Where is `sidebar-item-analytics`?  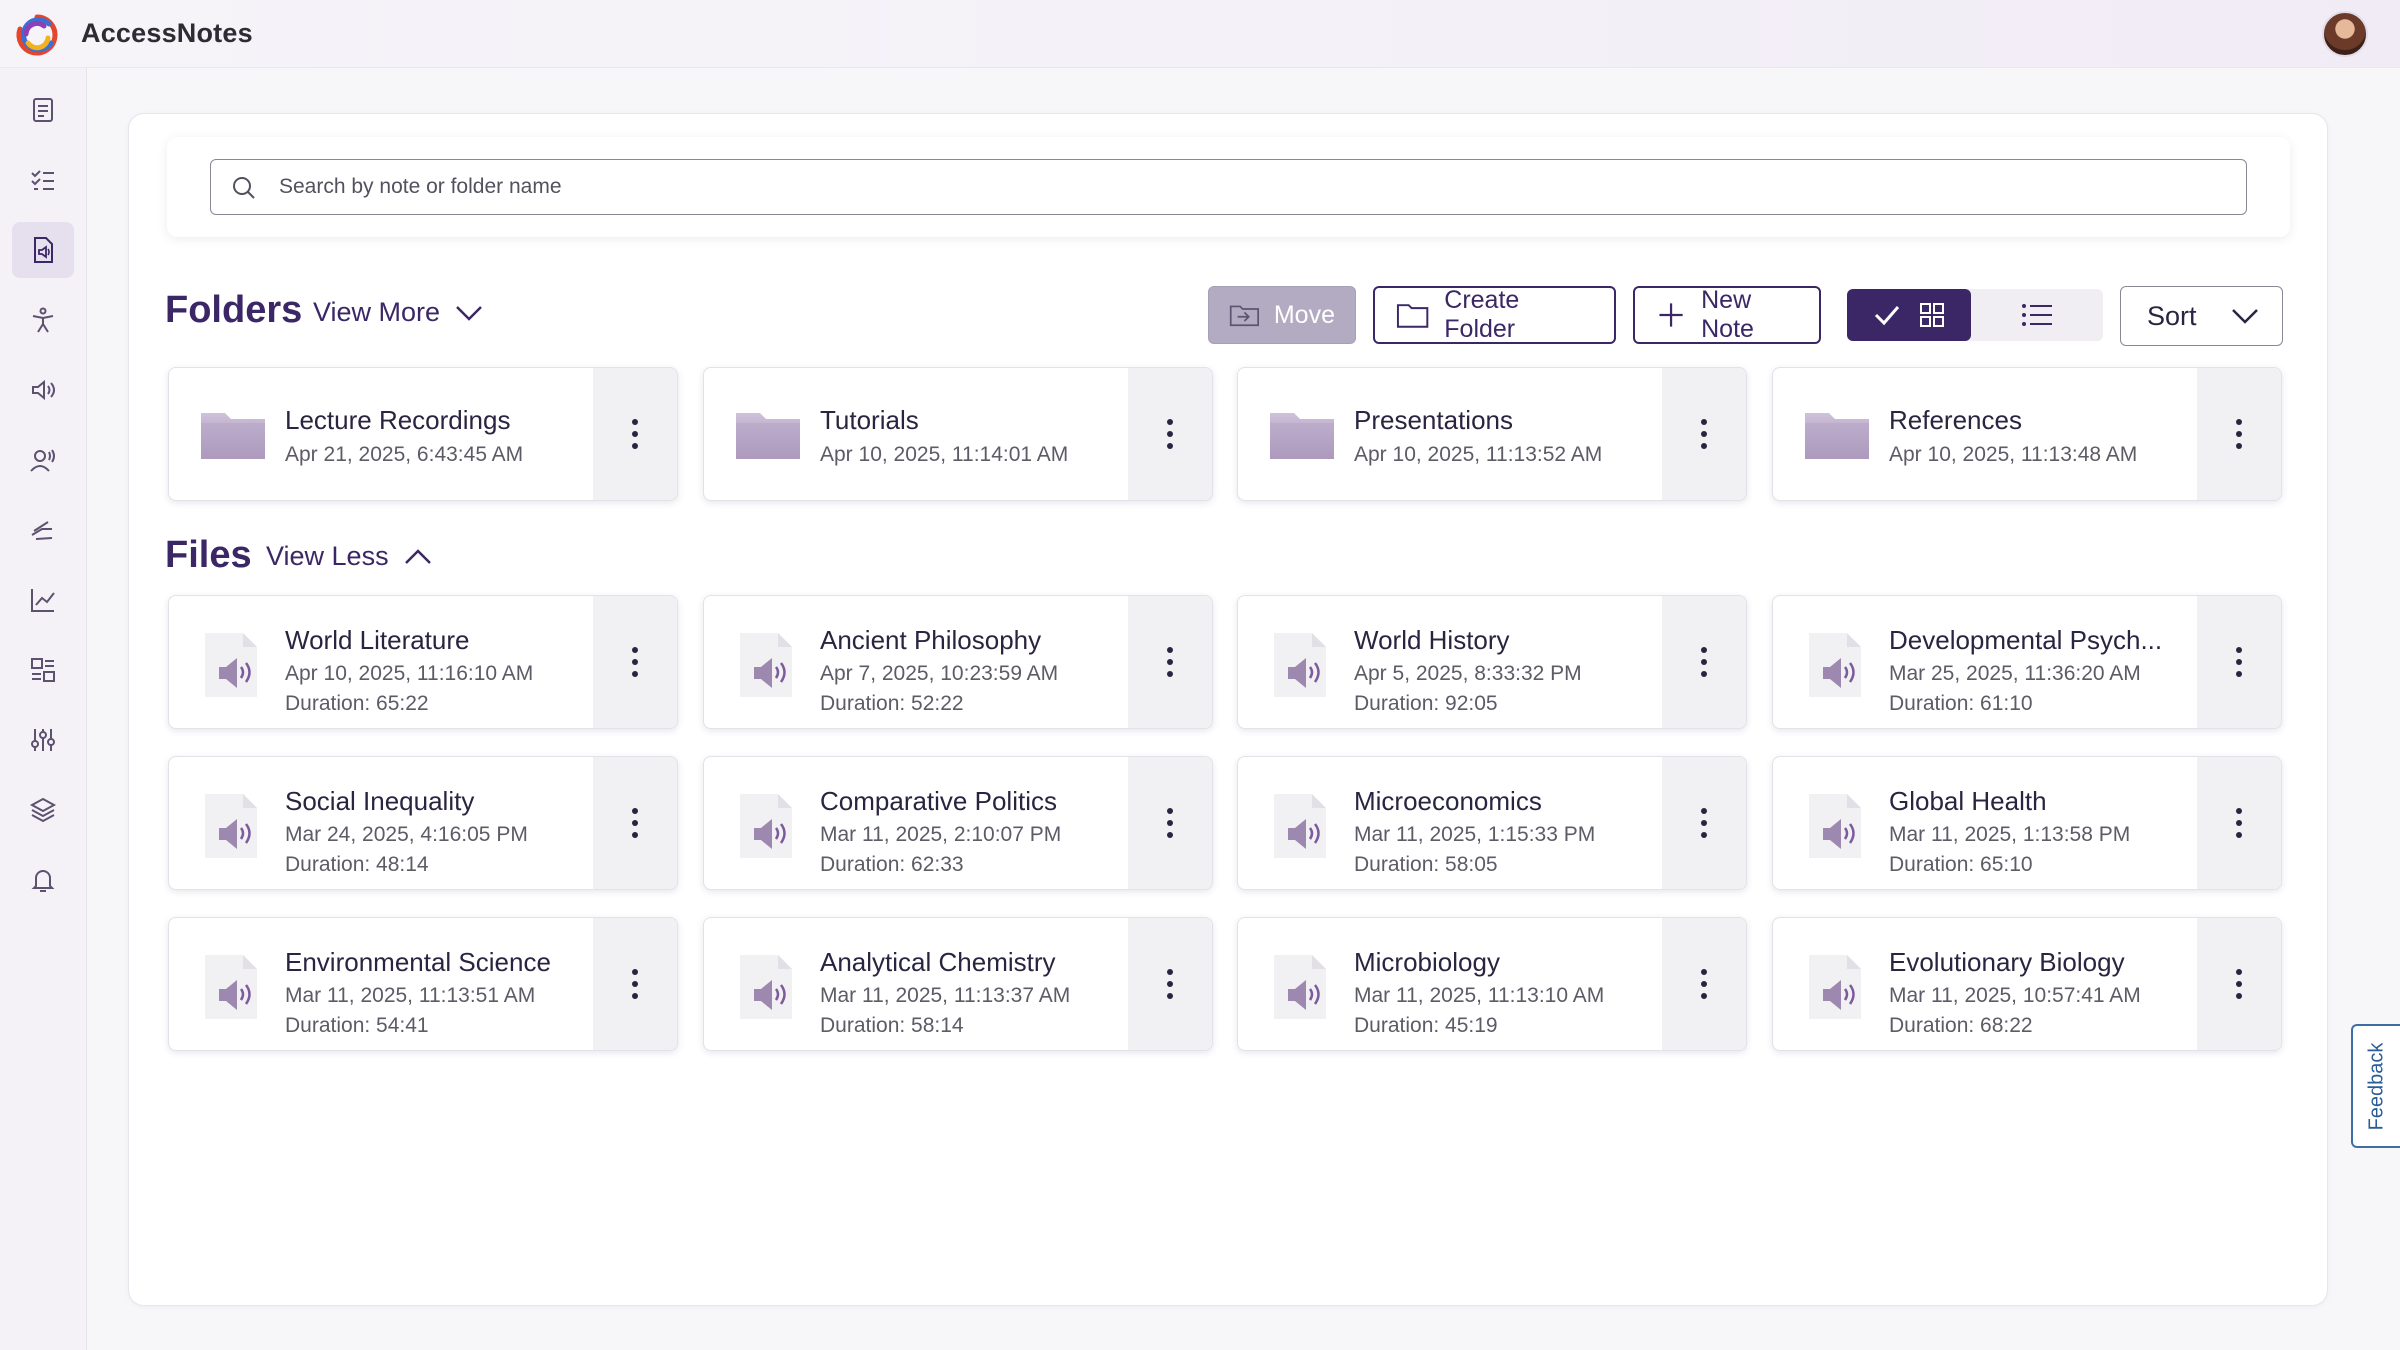
sidebar-item-analytics is located at coordinates (43, 600).